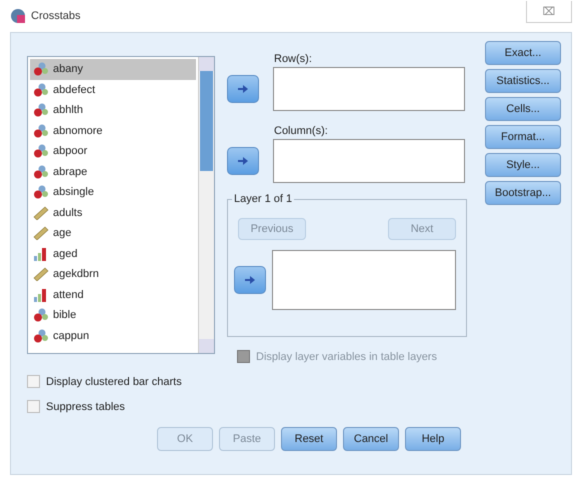 The image size is (582, 489). I want to click on close-button: ⌧, so click(549, 12).